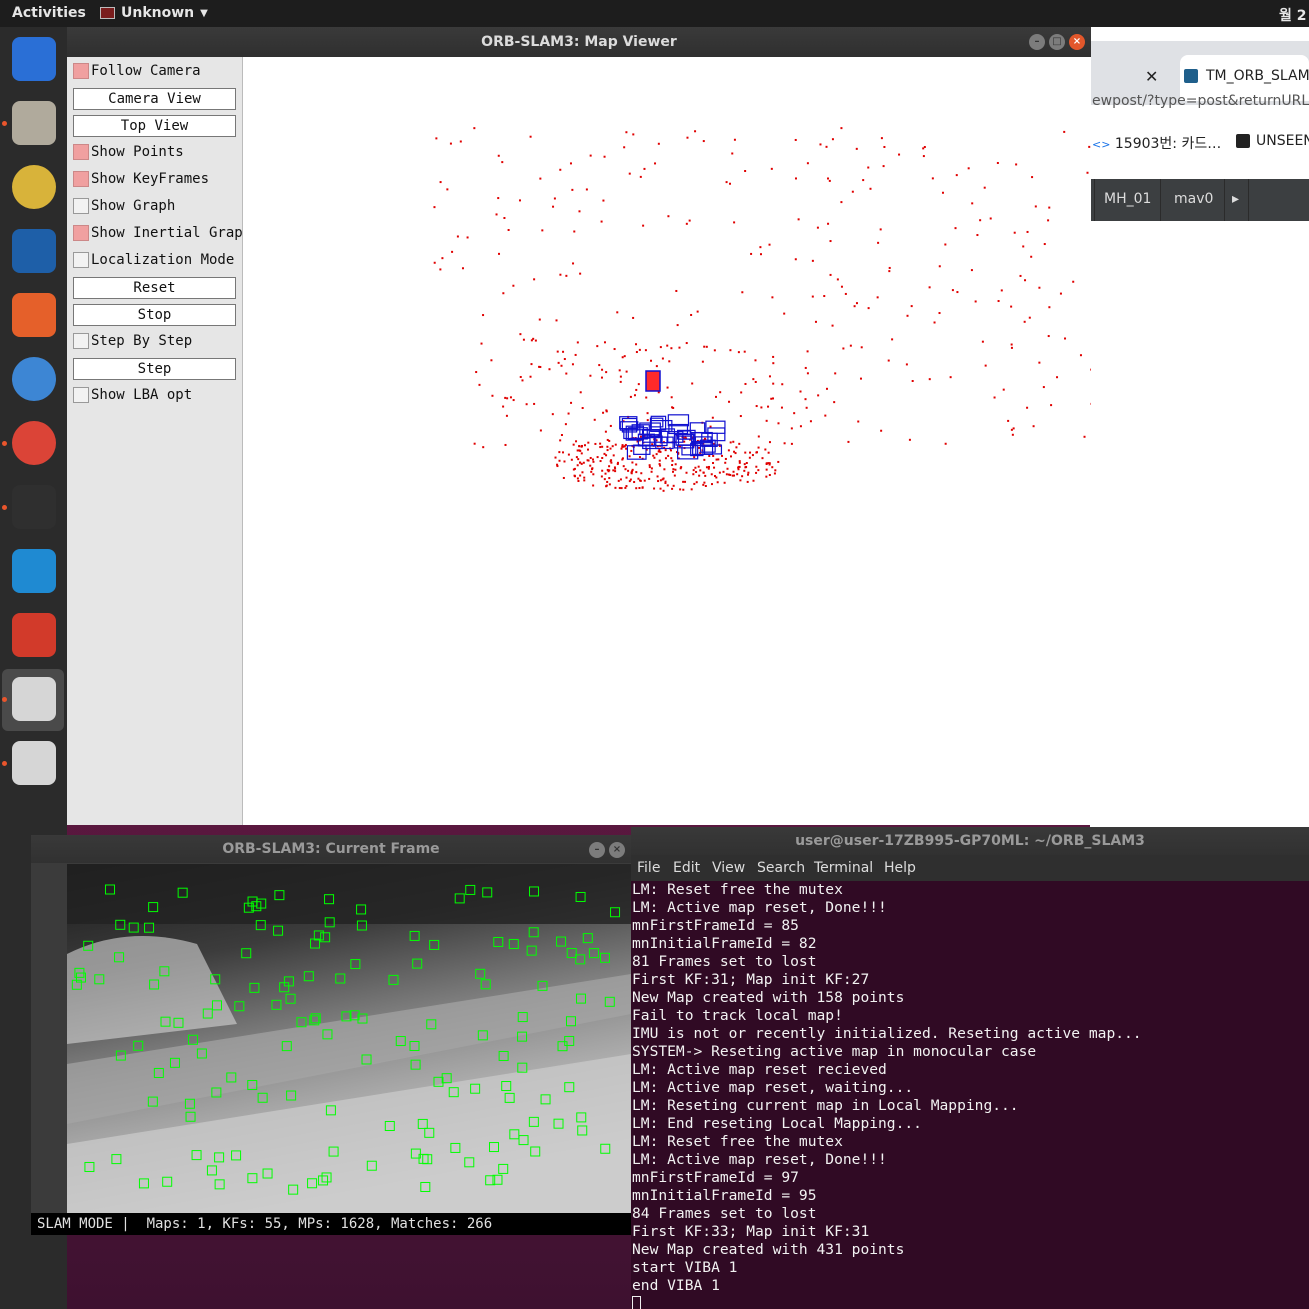  I want to click on chevron-right-icon: ▸, so click(1235, 199).